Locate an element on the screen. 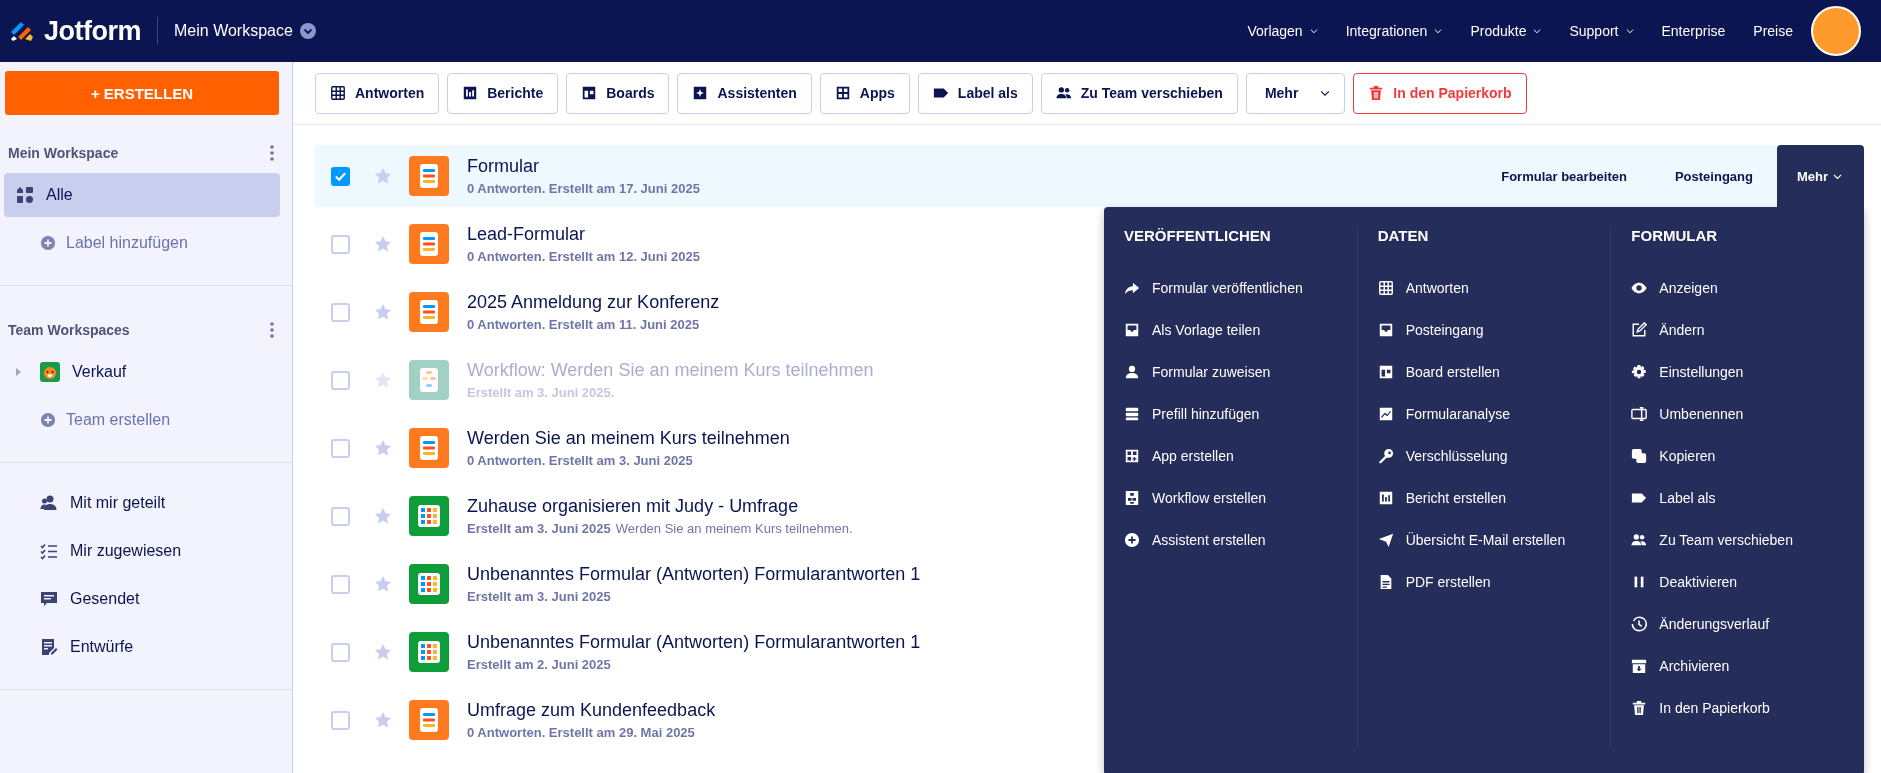 The height and width of the screenshot is (773, 1881). menu-item: Verschlüsselung is located at coordinates (1494, 456).